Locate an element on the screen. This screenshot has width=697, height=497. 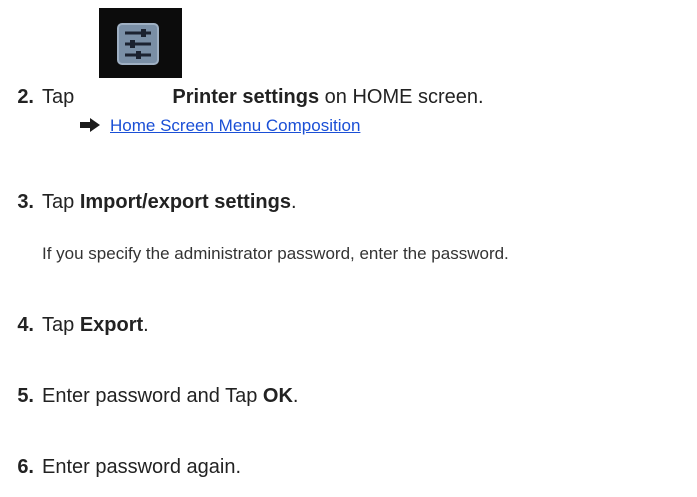
step-5: 5. Enter password and Tap OK. is located at coordinates (152, 396).